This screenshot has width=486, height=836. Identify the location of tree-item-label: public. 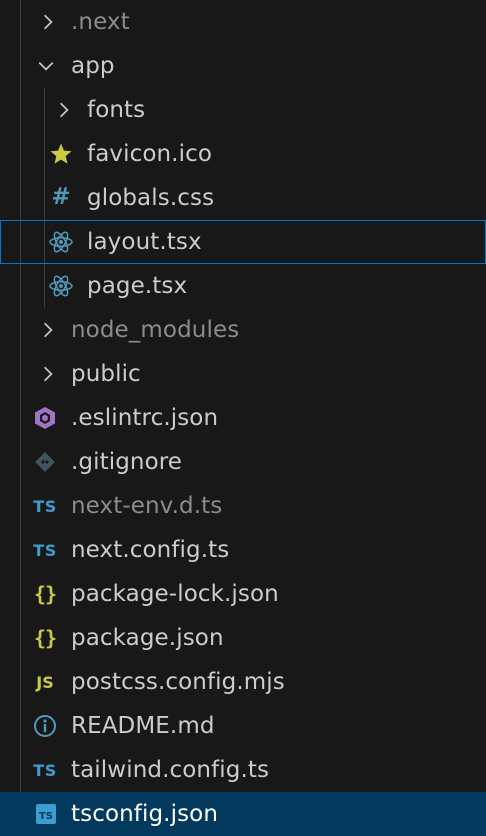
(106, 374).